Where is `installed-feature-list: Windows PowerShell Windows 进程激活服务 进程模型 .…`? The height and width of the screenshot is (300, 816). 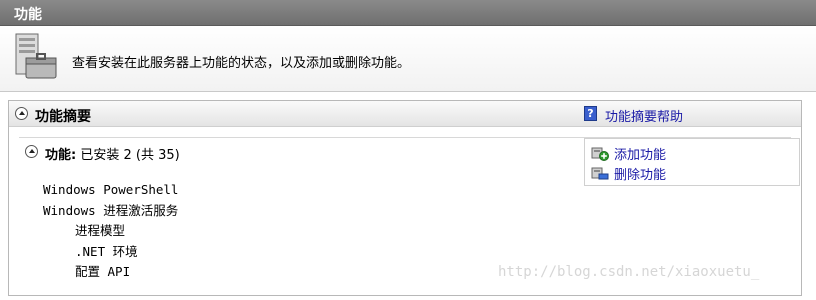
installed-feature-list: Windows PowerShell Windows 进程激活服务 进程模型 .… is located at coordinates (110, 231).